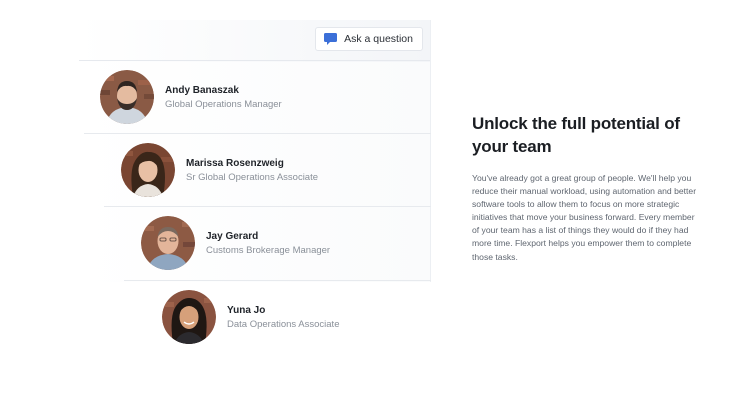 The width and height of the screenshot is (751, 400). Describe the element at coordinates (283, 324) in the screenshot. I see `member-role: Data Operations Associate` at that location.